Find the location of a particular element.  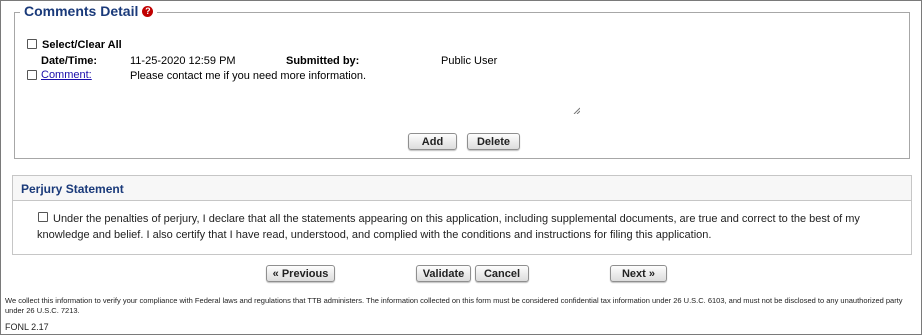

date-time-label: Date/Time: is located at coordinates (69, 61).